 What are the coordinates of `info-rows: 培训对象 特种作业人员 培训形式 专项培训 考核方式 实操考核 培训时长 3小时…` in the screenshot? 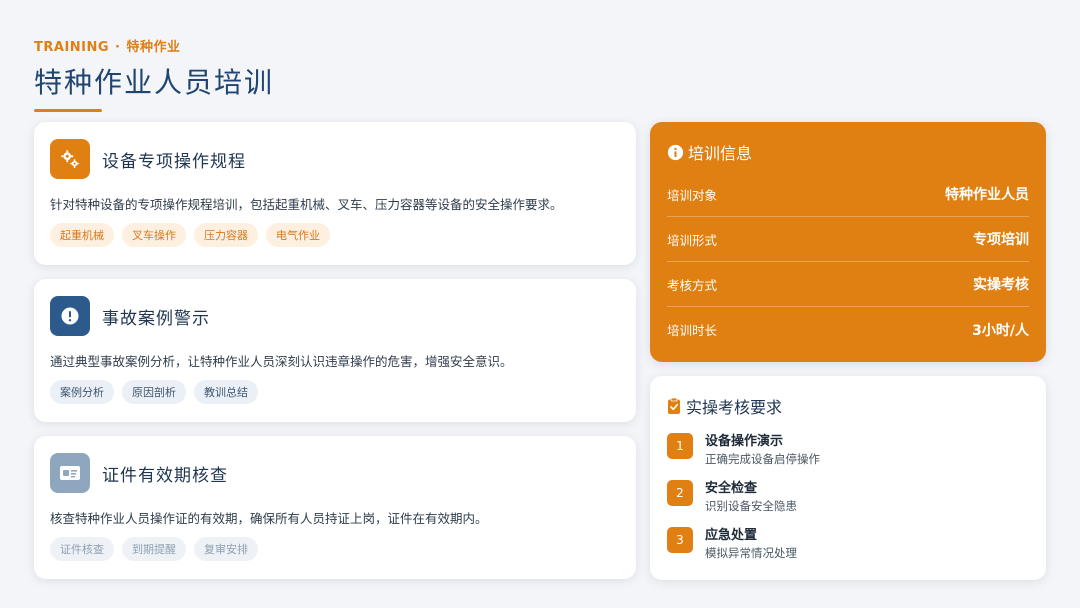 It's located at (848, 262).